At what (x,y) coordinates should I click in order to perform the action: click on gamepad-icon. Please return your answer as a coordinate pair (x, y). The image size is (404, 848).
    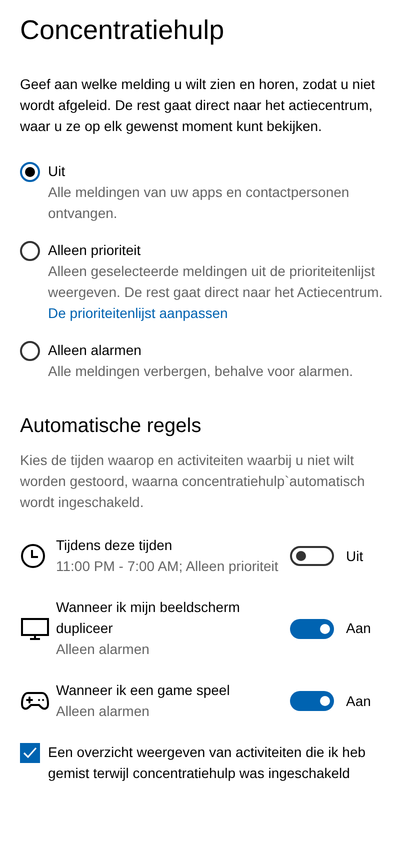
    Looking at the image, I should click on (35, 701).